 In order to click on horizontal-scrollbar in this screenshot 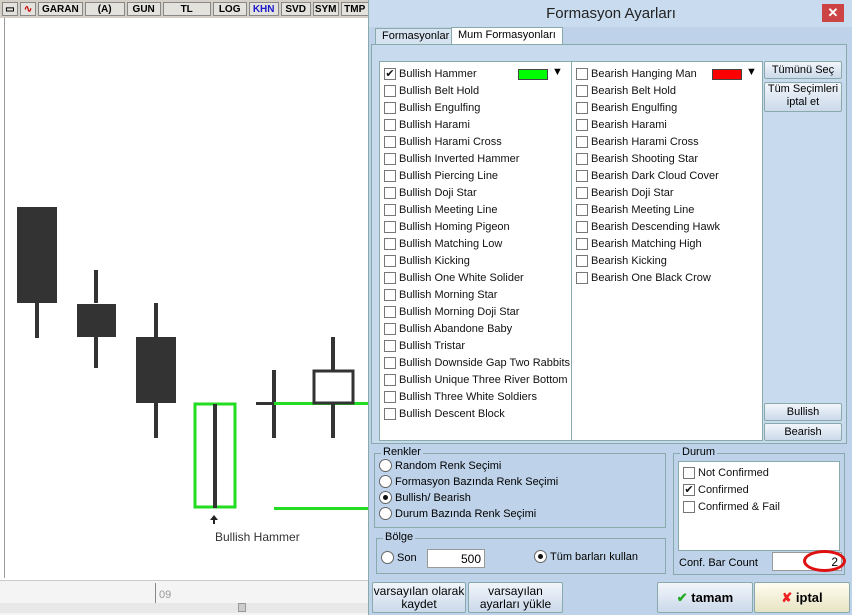, I will do `click(184, 608)`.